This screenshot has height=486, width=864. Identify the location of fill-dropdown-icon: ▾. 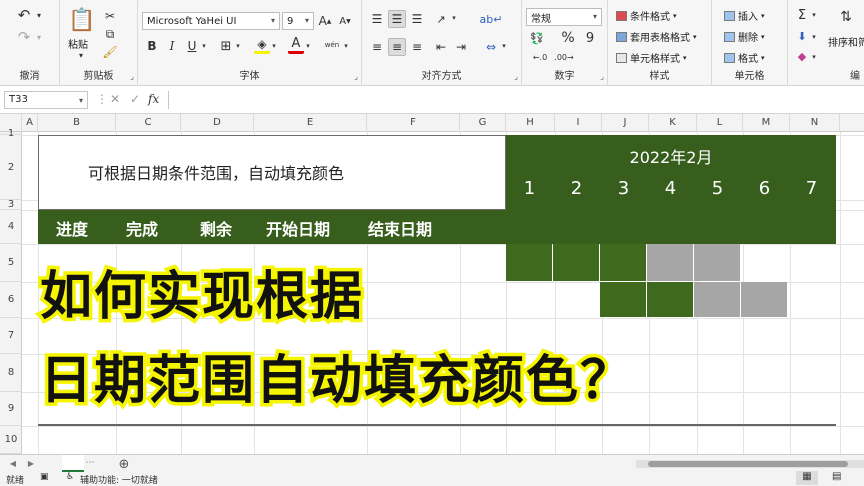
(814, 37).